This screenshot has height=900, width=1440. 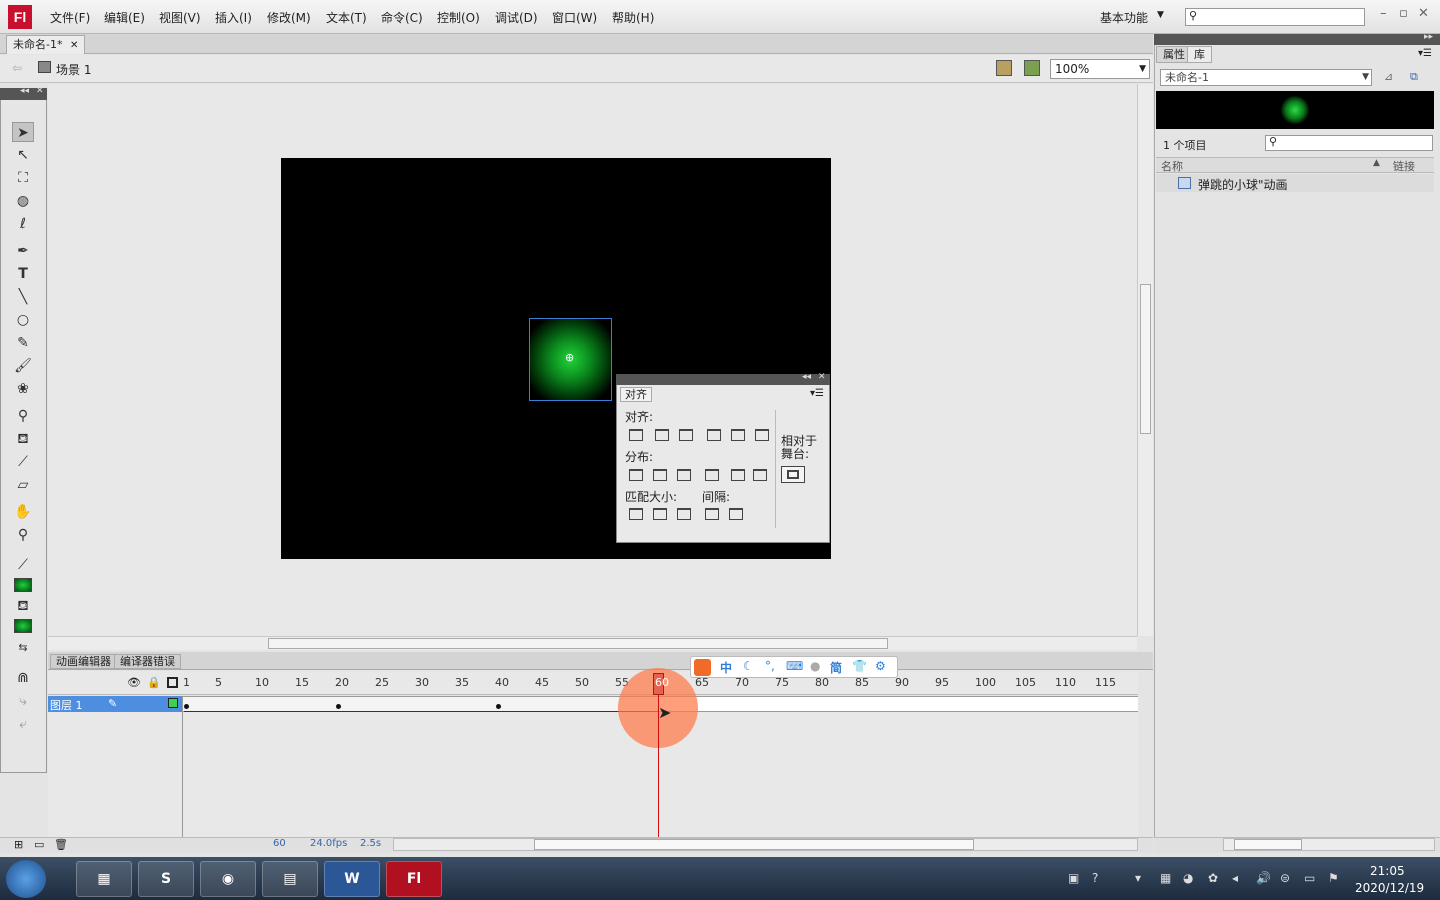 What do you see at coordinates (23, 416) in the screenshot?
I see `bone-tool-icon: ⚲` at bounding box center [23, 416].